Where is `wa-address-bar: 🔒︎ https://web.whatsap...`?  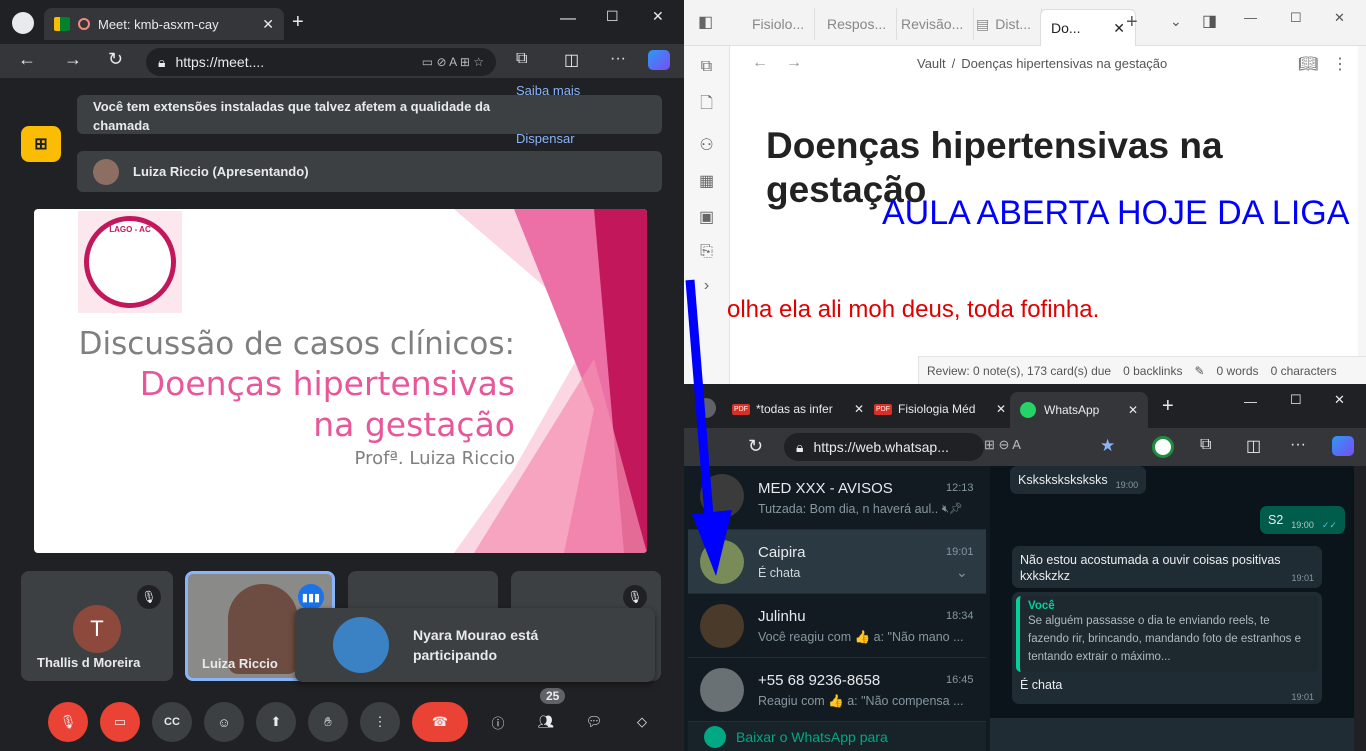 wa-address-bar: 🔒︎ https://web.whatsap... is located at coordinates (884, 447).